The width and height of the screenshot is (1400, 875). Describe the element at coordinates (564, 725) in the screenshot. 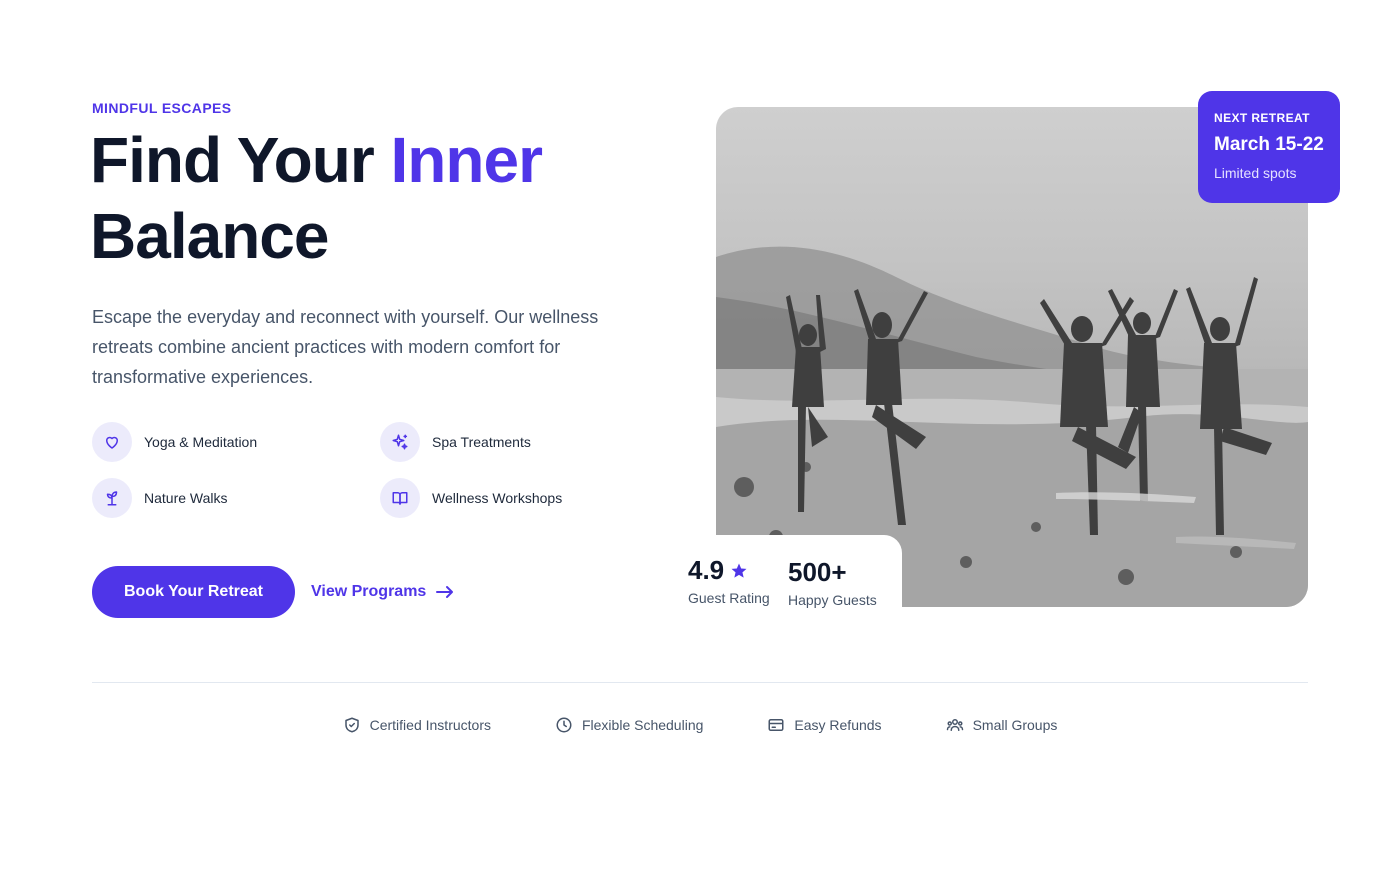

I see `clock-icon` at that location.